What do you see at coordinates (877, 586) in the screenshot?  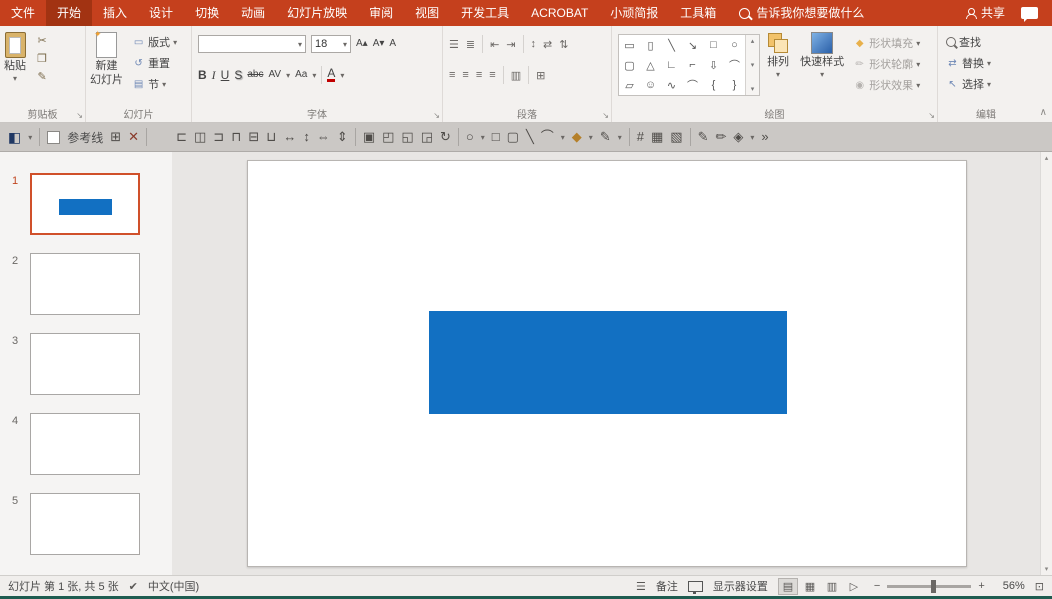 I see `zoom-out-button: −` at bounding box center [877, 586].